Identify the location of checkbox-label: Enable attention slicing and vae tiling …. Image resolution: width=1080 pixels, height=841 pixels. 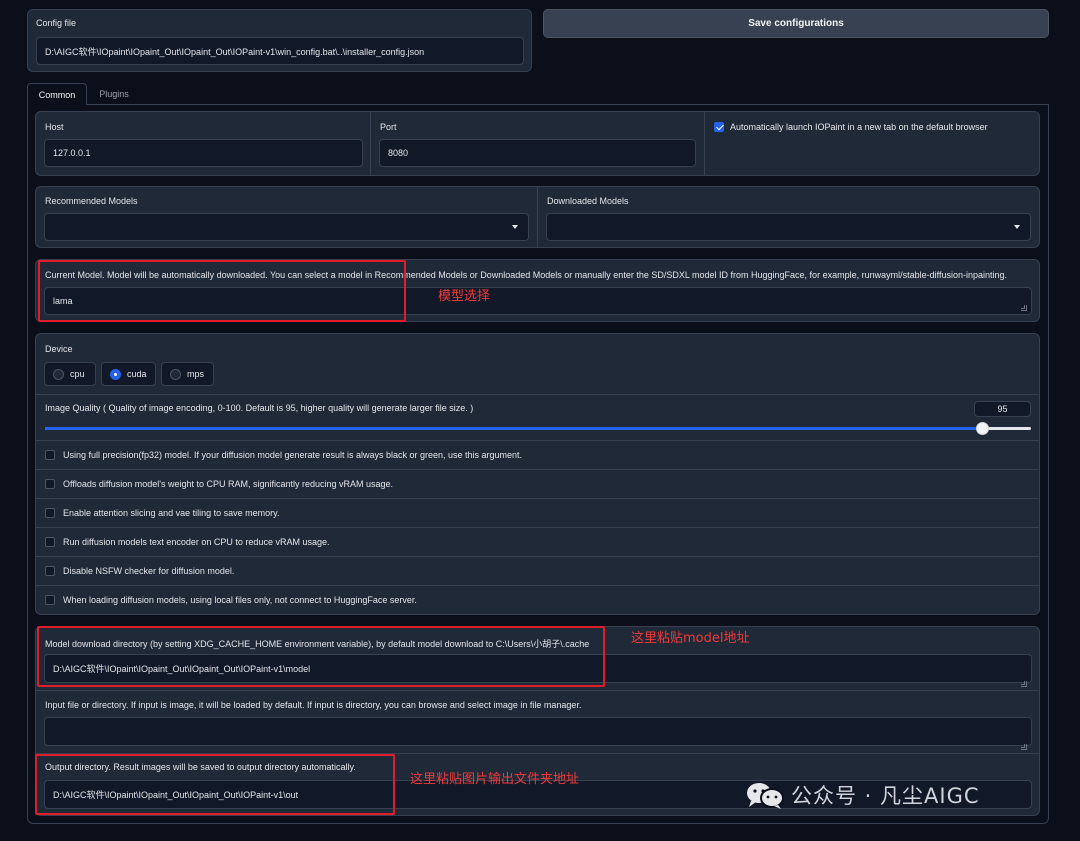
(171, 513).